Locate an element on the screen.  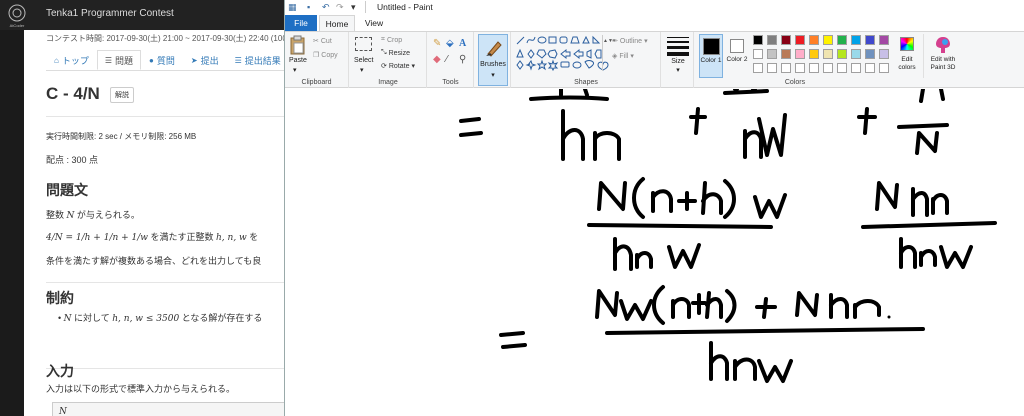
cut-button: ✂ Cut is located at coordinates (322, 41).